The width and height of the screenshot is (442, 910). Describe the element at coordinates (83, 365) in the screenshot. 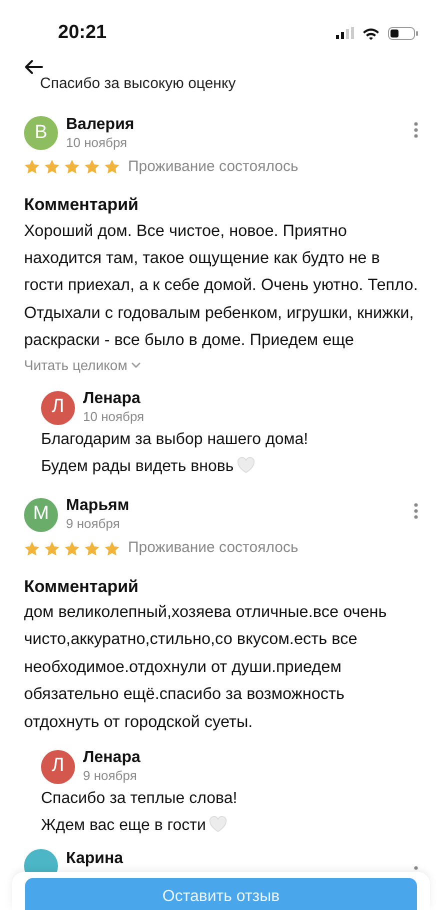

I see `read-more-link: Читать целиком` at that location.